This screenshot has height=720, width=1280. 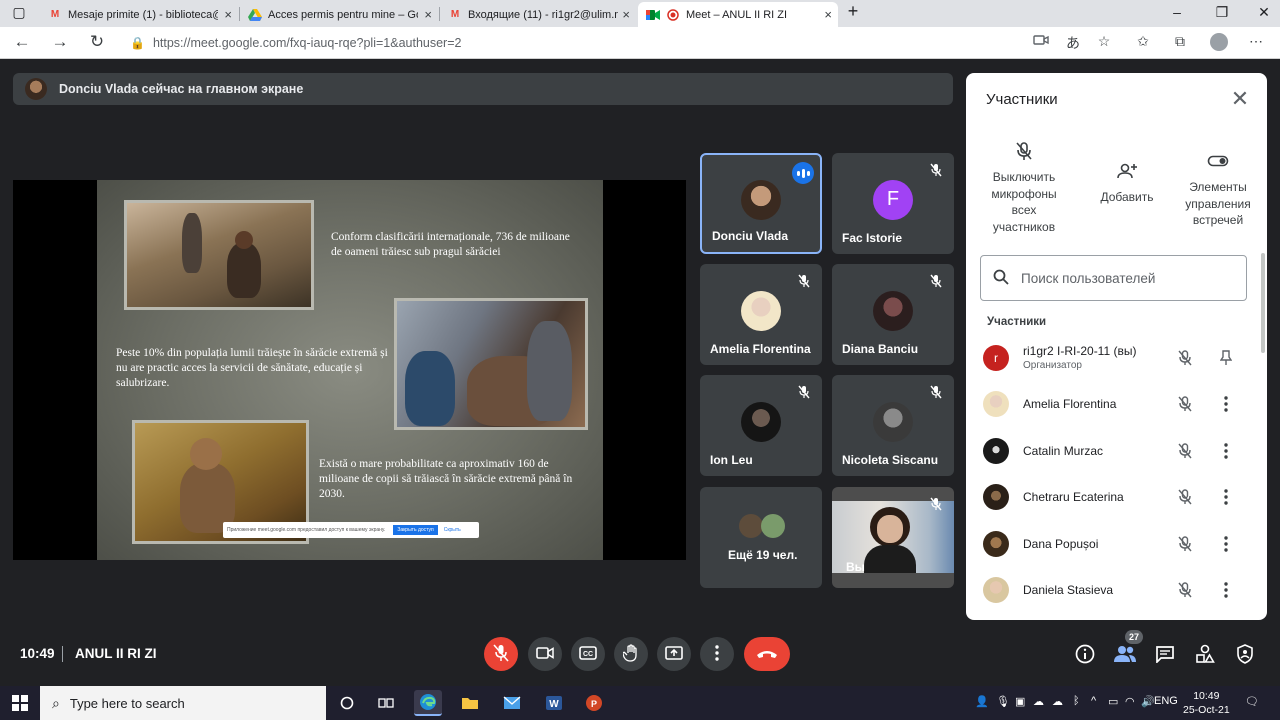 What do you see at coordinates (1252, 701) in the screenshot?
I see `notifications-icon: 🗨` at bounding box center [1252, 701].